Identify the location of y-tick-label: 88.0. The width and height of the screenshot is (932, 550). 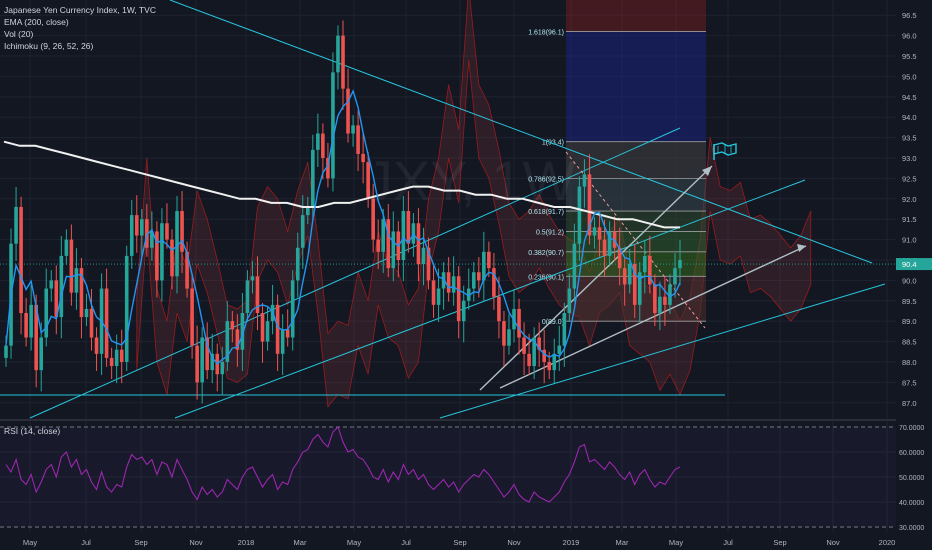
(909, 362).